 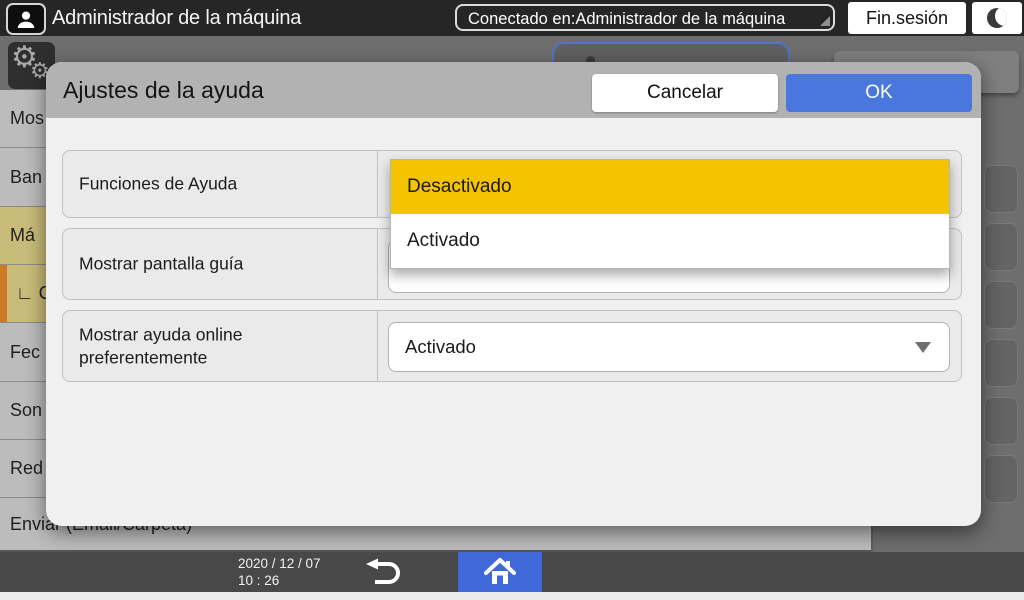 I want to click on bottom-nav-bar: 2020 / 12 / 07 10 : 26, so click(x=512, y=572).